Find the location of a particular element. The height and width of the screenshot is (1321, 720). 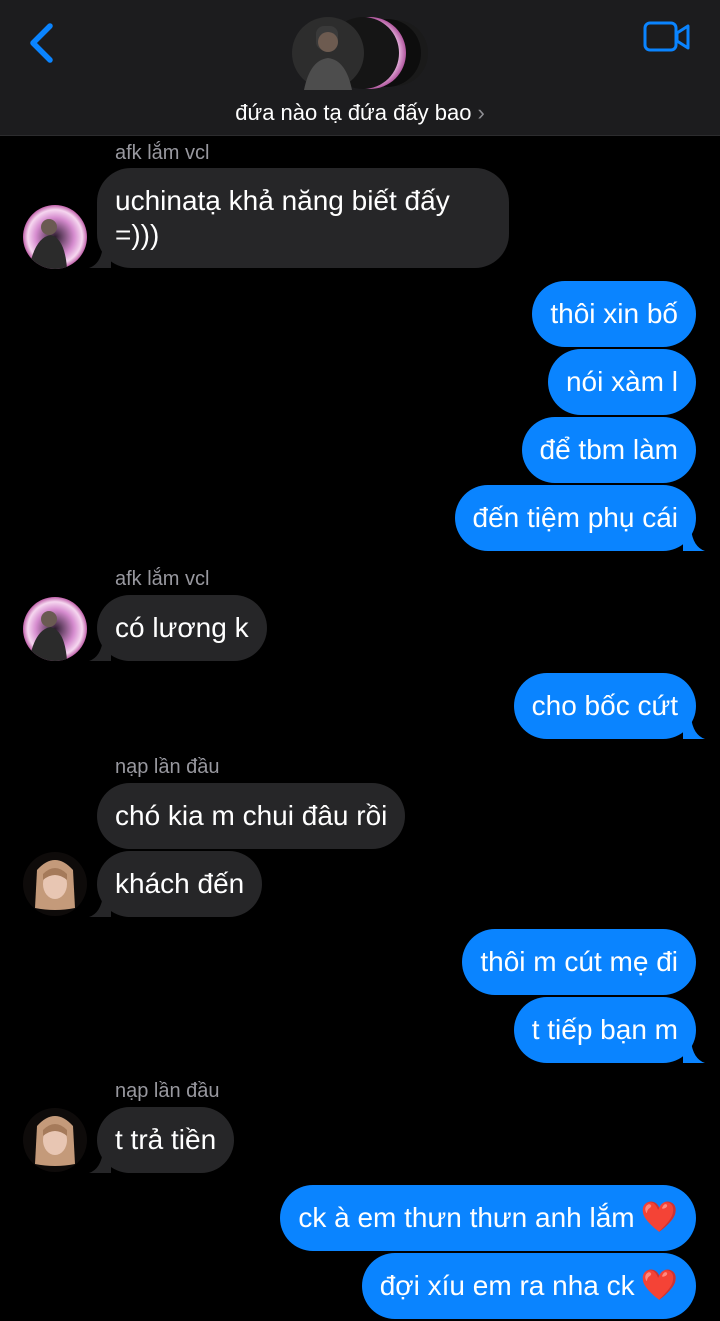

message-bubble-outgoing: t tiếp bạn m is located at coordinates (604, 1030).